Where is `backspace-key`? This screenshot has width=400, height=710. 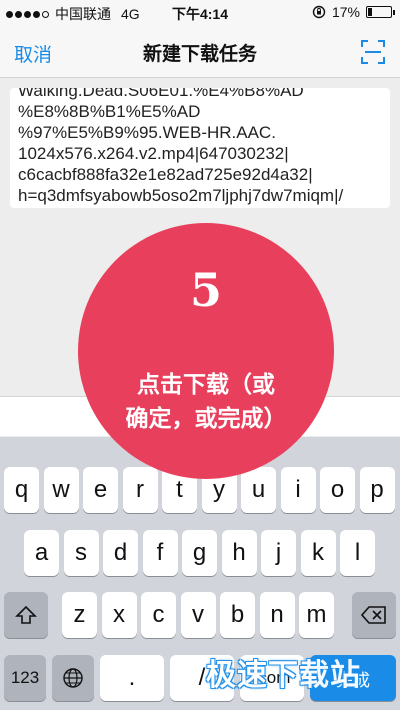 backspace-key is located at coordinates (374, 615).